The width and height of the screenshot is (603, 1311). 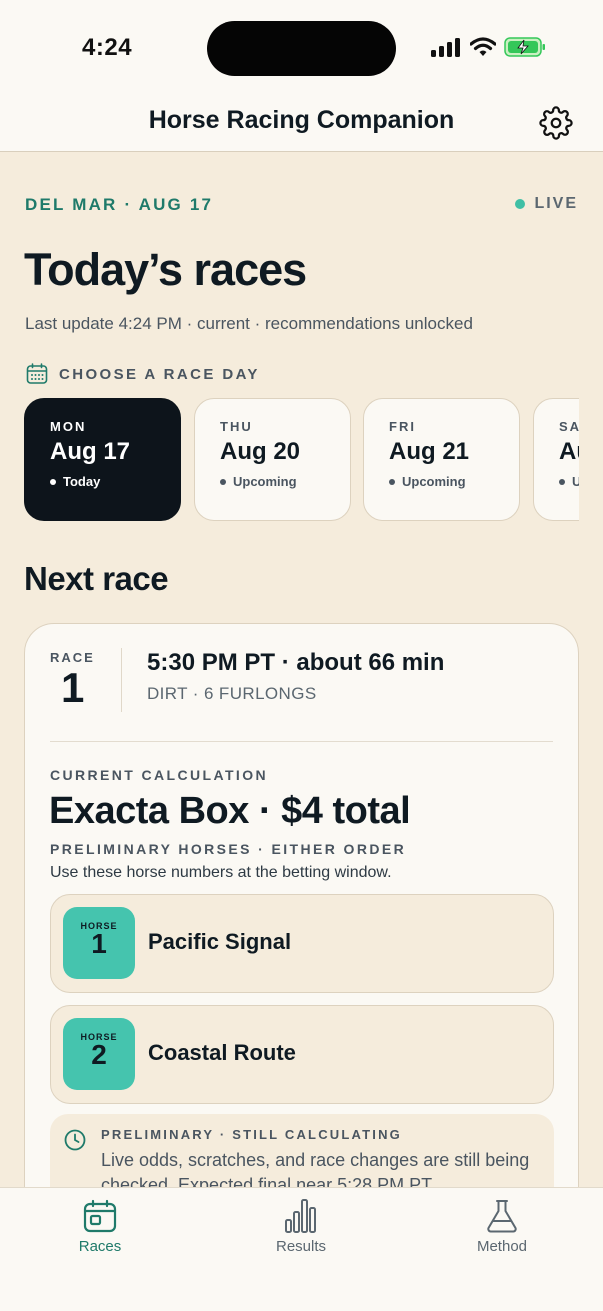 What do you see at coordinates (107, 47) in the screenshot?
I see `status-time: 4:24` at bounding box center [107, 47].